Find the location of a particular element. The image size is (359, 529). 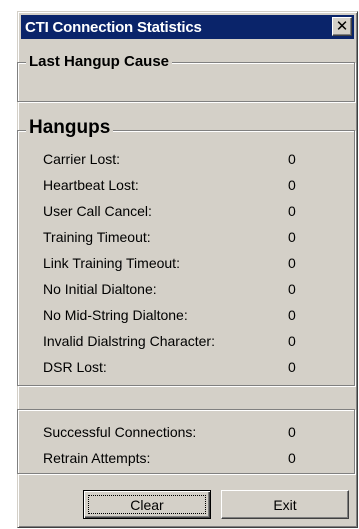

close-icon: ✕ is located at coordinates (342, 26).